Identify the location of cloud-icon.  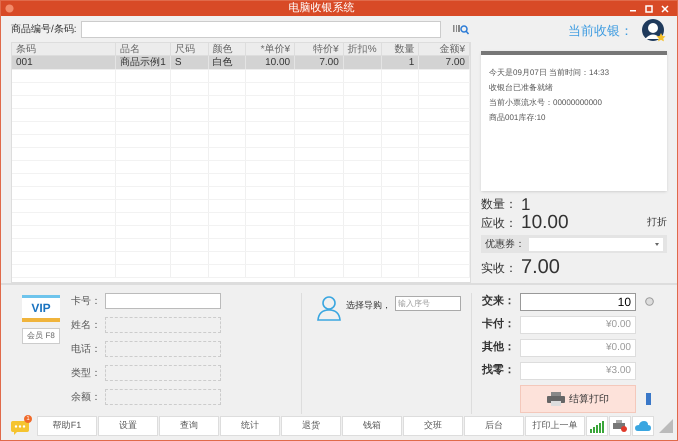
(643, 426).